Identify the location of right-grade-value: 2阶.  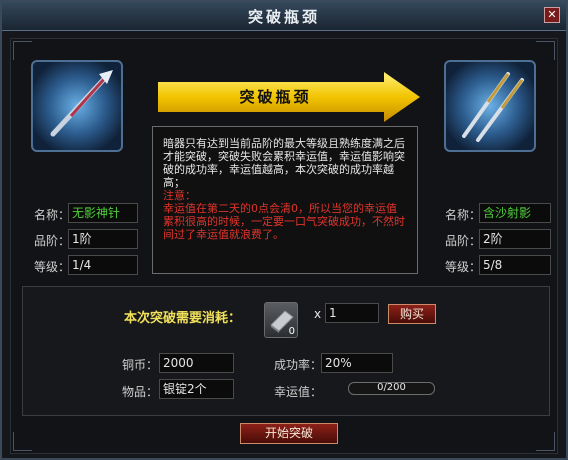
(515, 239).